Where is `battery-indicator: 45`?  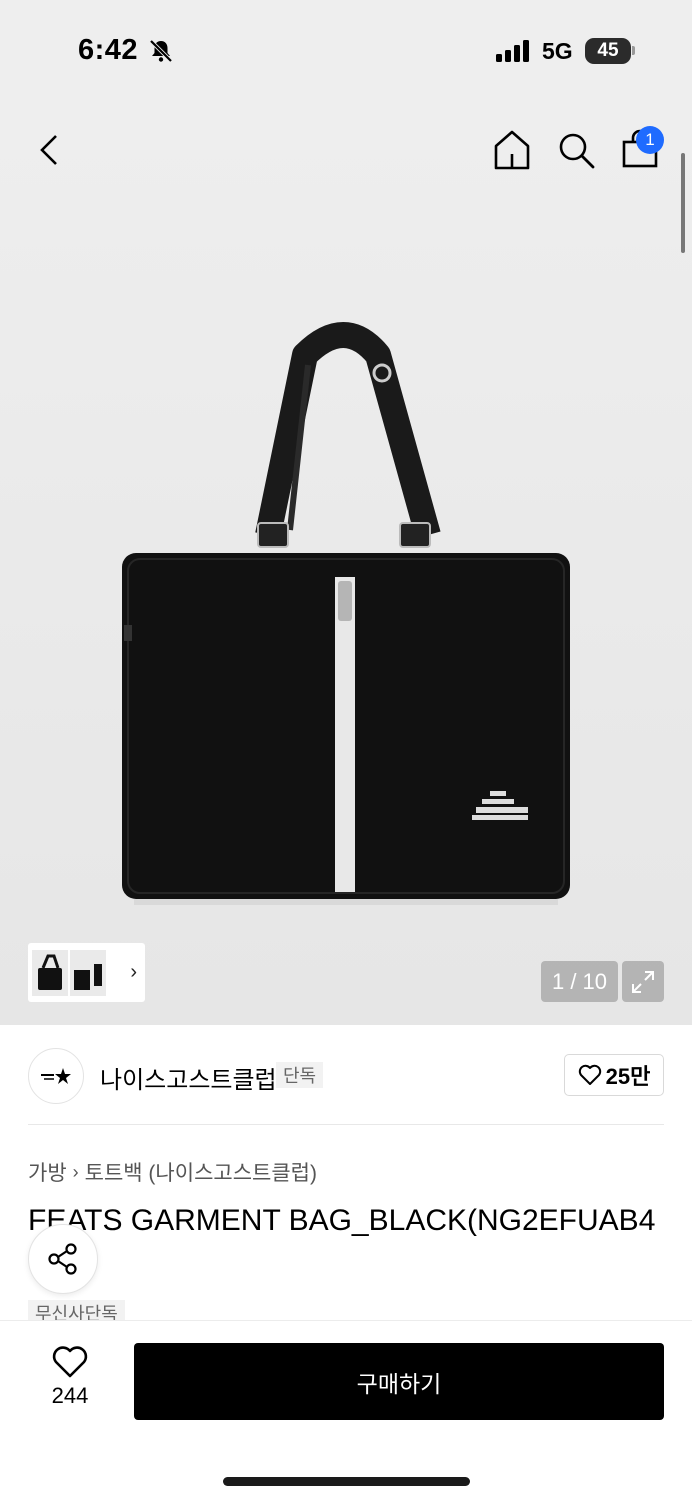
battery-indicator: 45 is located at coordinates (608, 51).